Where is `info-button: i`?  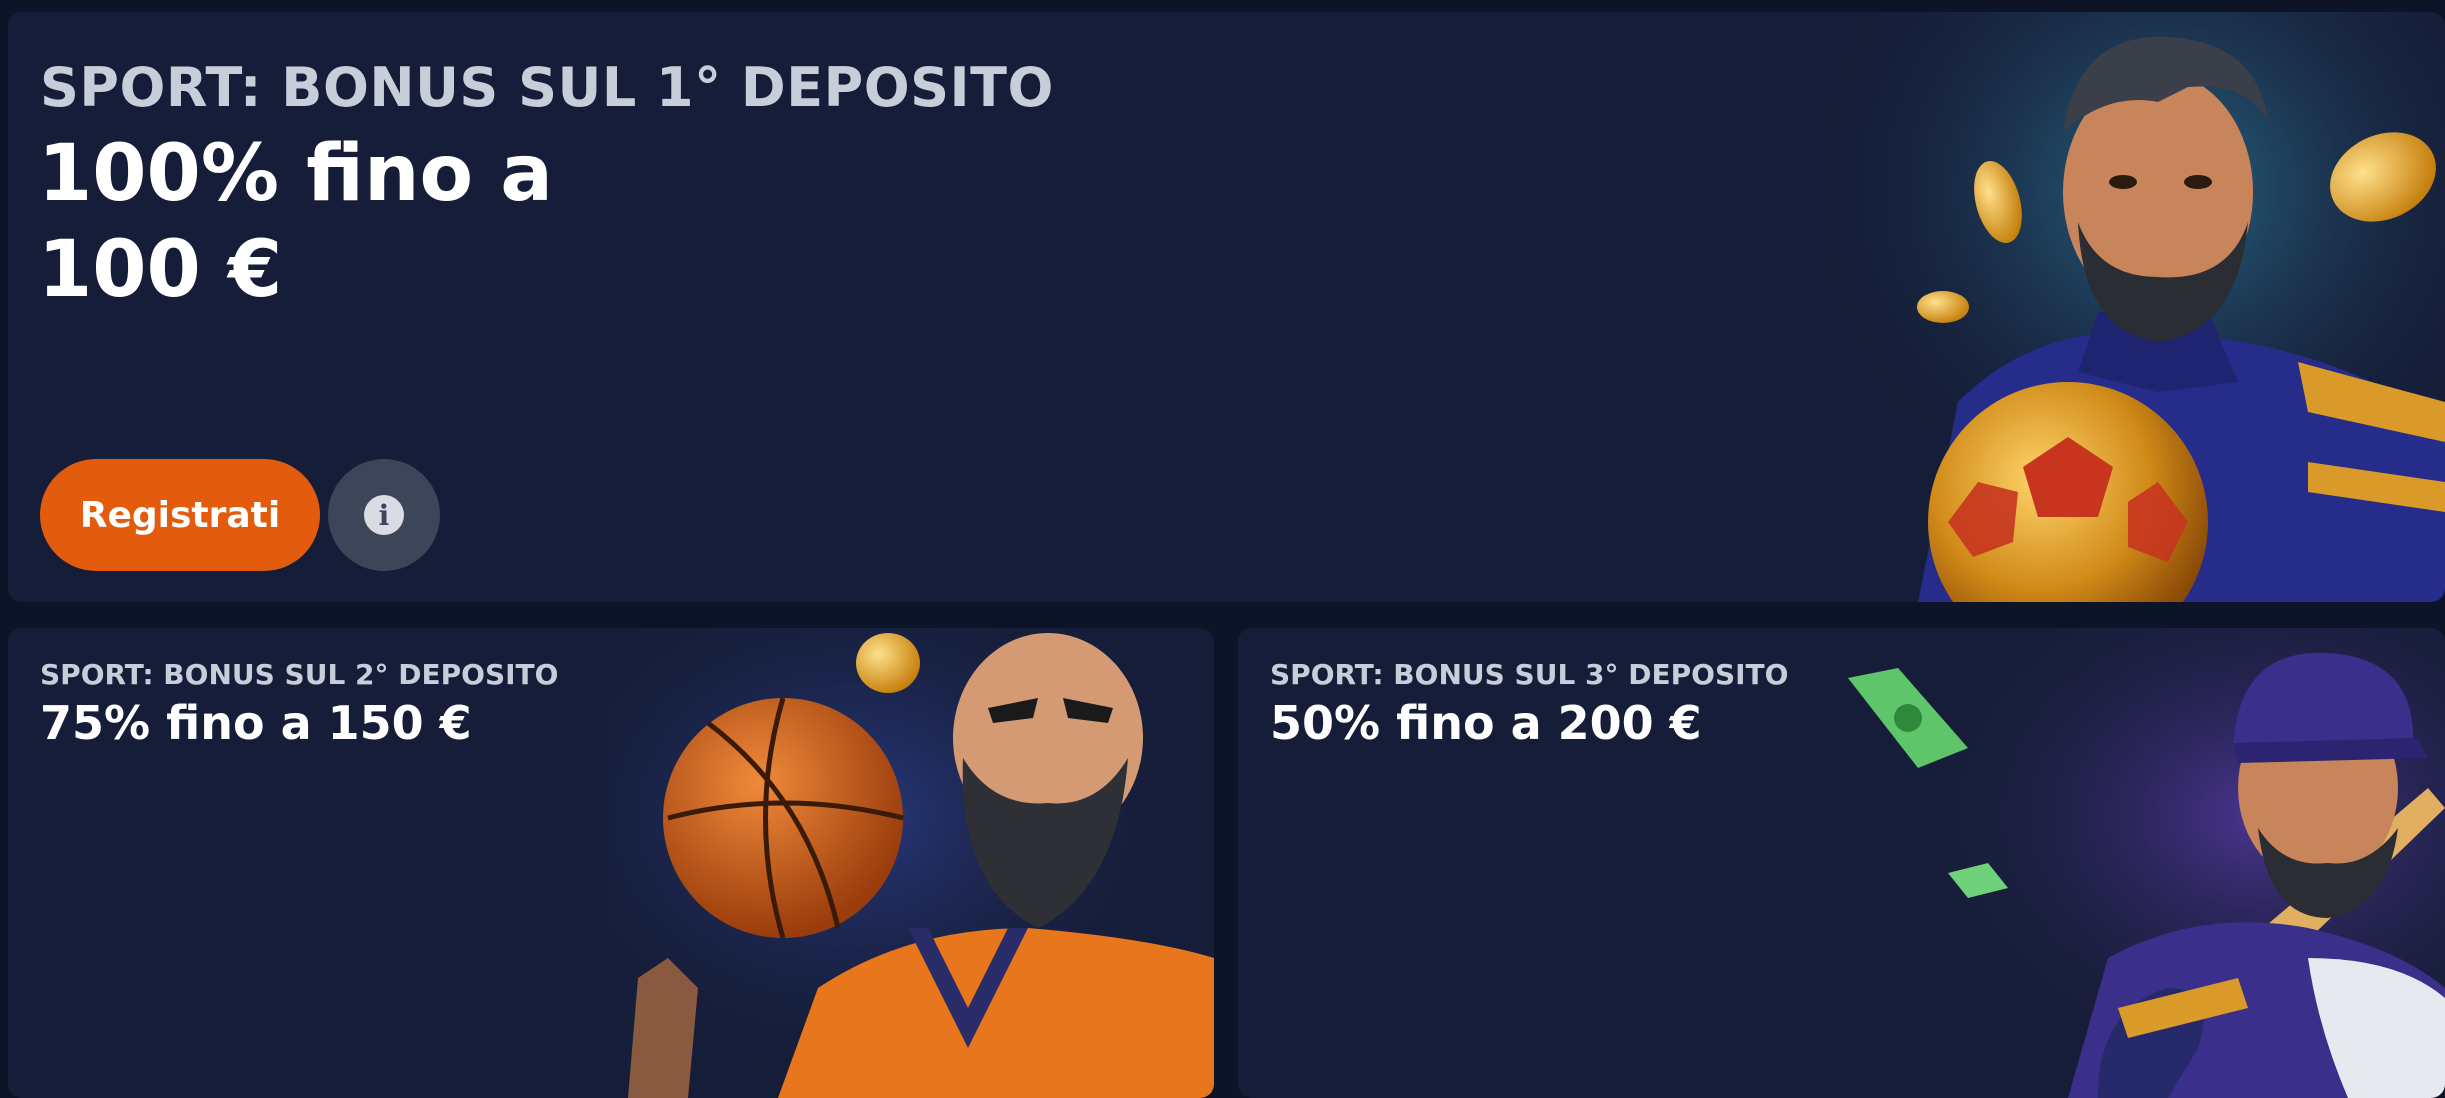 info-button: i is located at coordinates (384, 515).